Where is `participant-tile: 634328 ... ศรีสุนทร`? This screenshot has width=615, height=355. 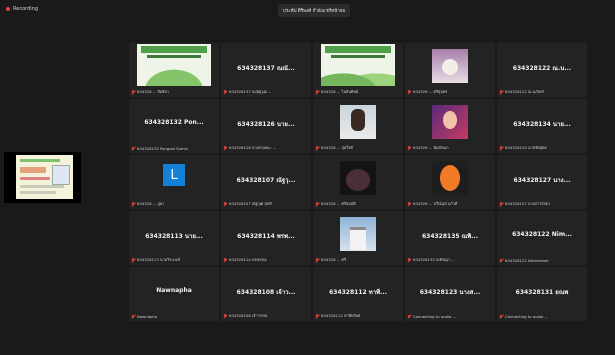 participant-tile: 634328 ... ศรีสุนทร is located at coordinates (450, 70).